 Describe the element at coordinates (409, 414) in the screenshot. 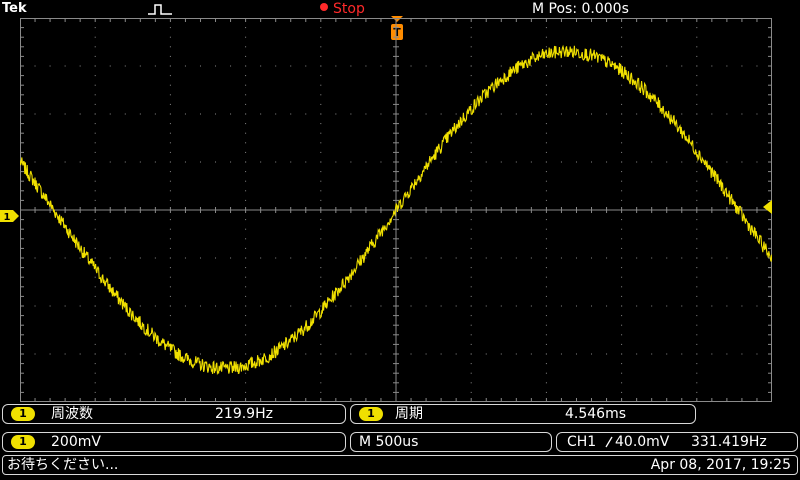

I see `measurement-label: 周期` at that location.